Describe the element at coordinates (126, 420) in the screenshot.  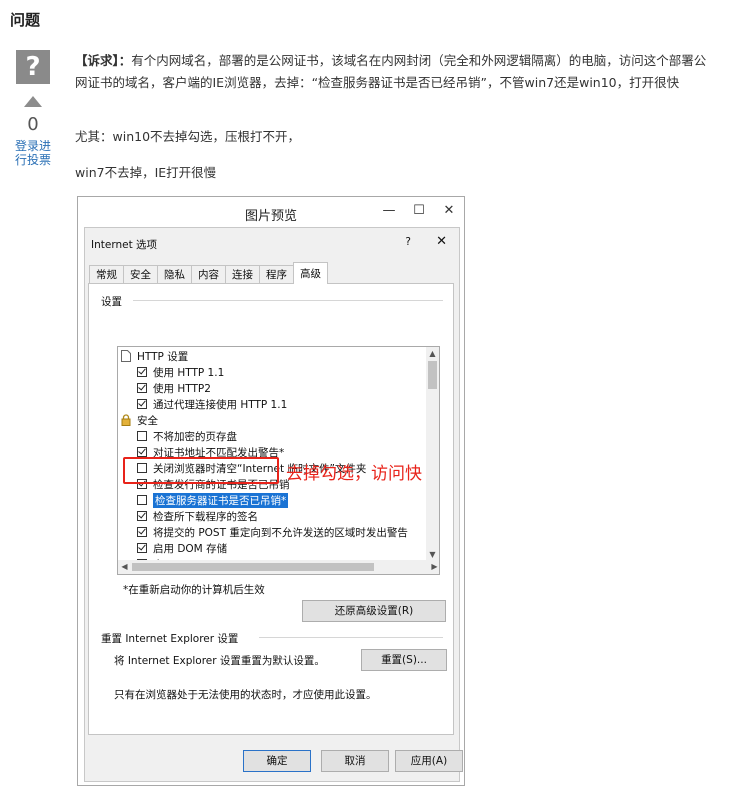
I see `lock-icon` at that location.